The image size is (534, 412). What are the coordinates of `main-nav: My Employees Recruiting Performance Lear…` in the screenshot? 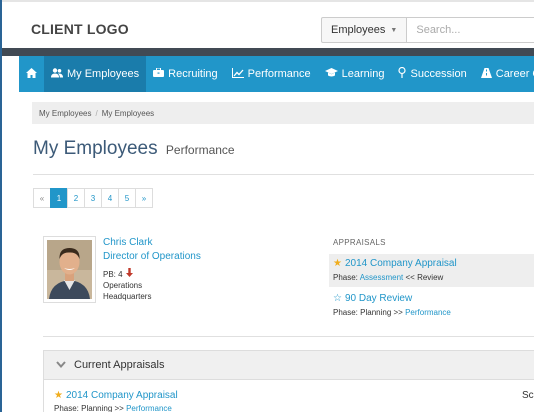 It's located at (276, 74).